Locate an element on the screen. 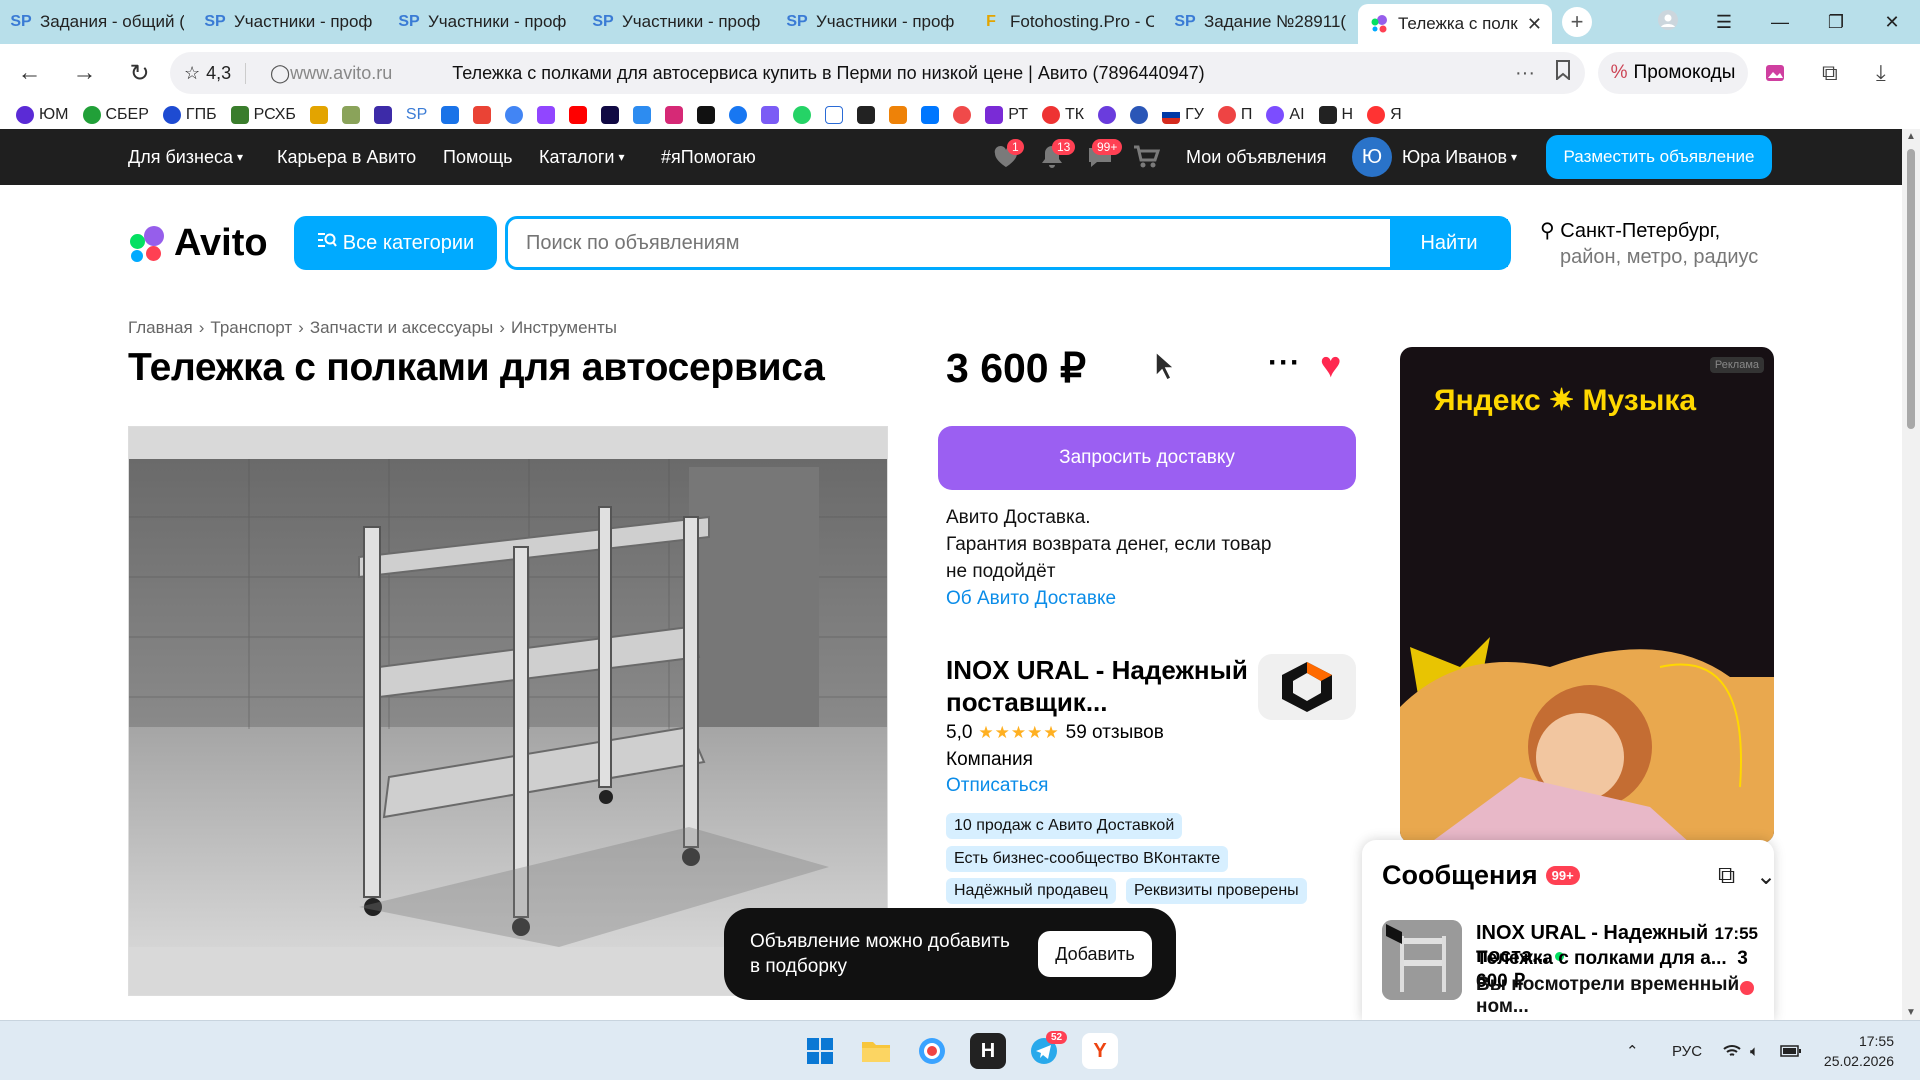 The image size is (1920, 1081). bookmark-item: П is located at coordinates (1234, 115).